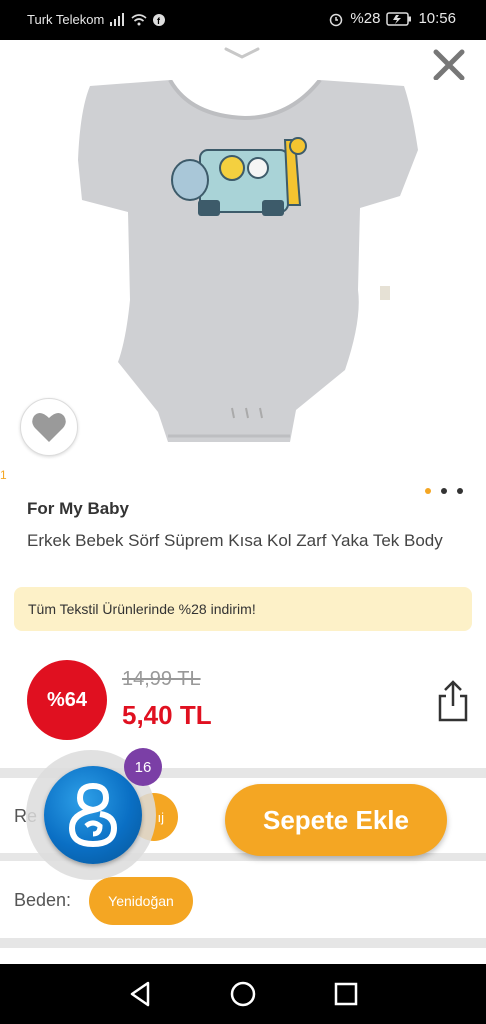 The height and width of the screenshot is (1024, 486). I want to click on status-right: %28 10:56, so click(392, 18).